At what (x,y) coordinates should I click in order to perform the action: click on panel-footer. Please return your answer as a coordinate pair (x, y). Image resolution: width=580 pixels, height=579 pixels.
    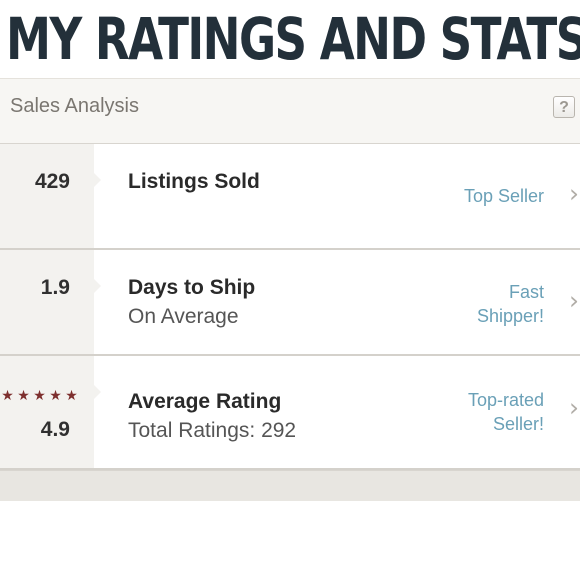
    Looking at the image, I should click on (290, 485).